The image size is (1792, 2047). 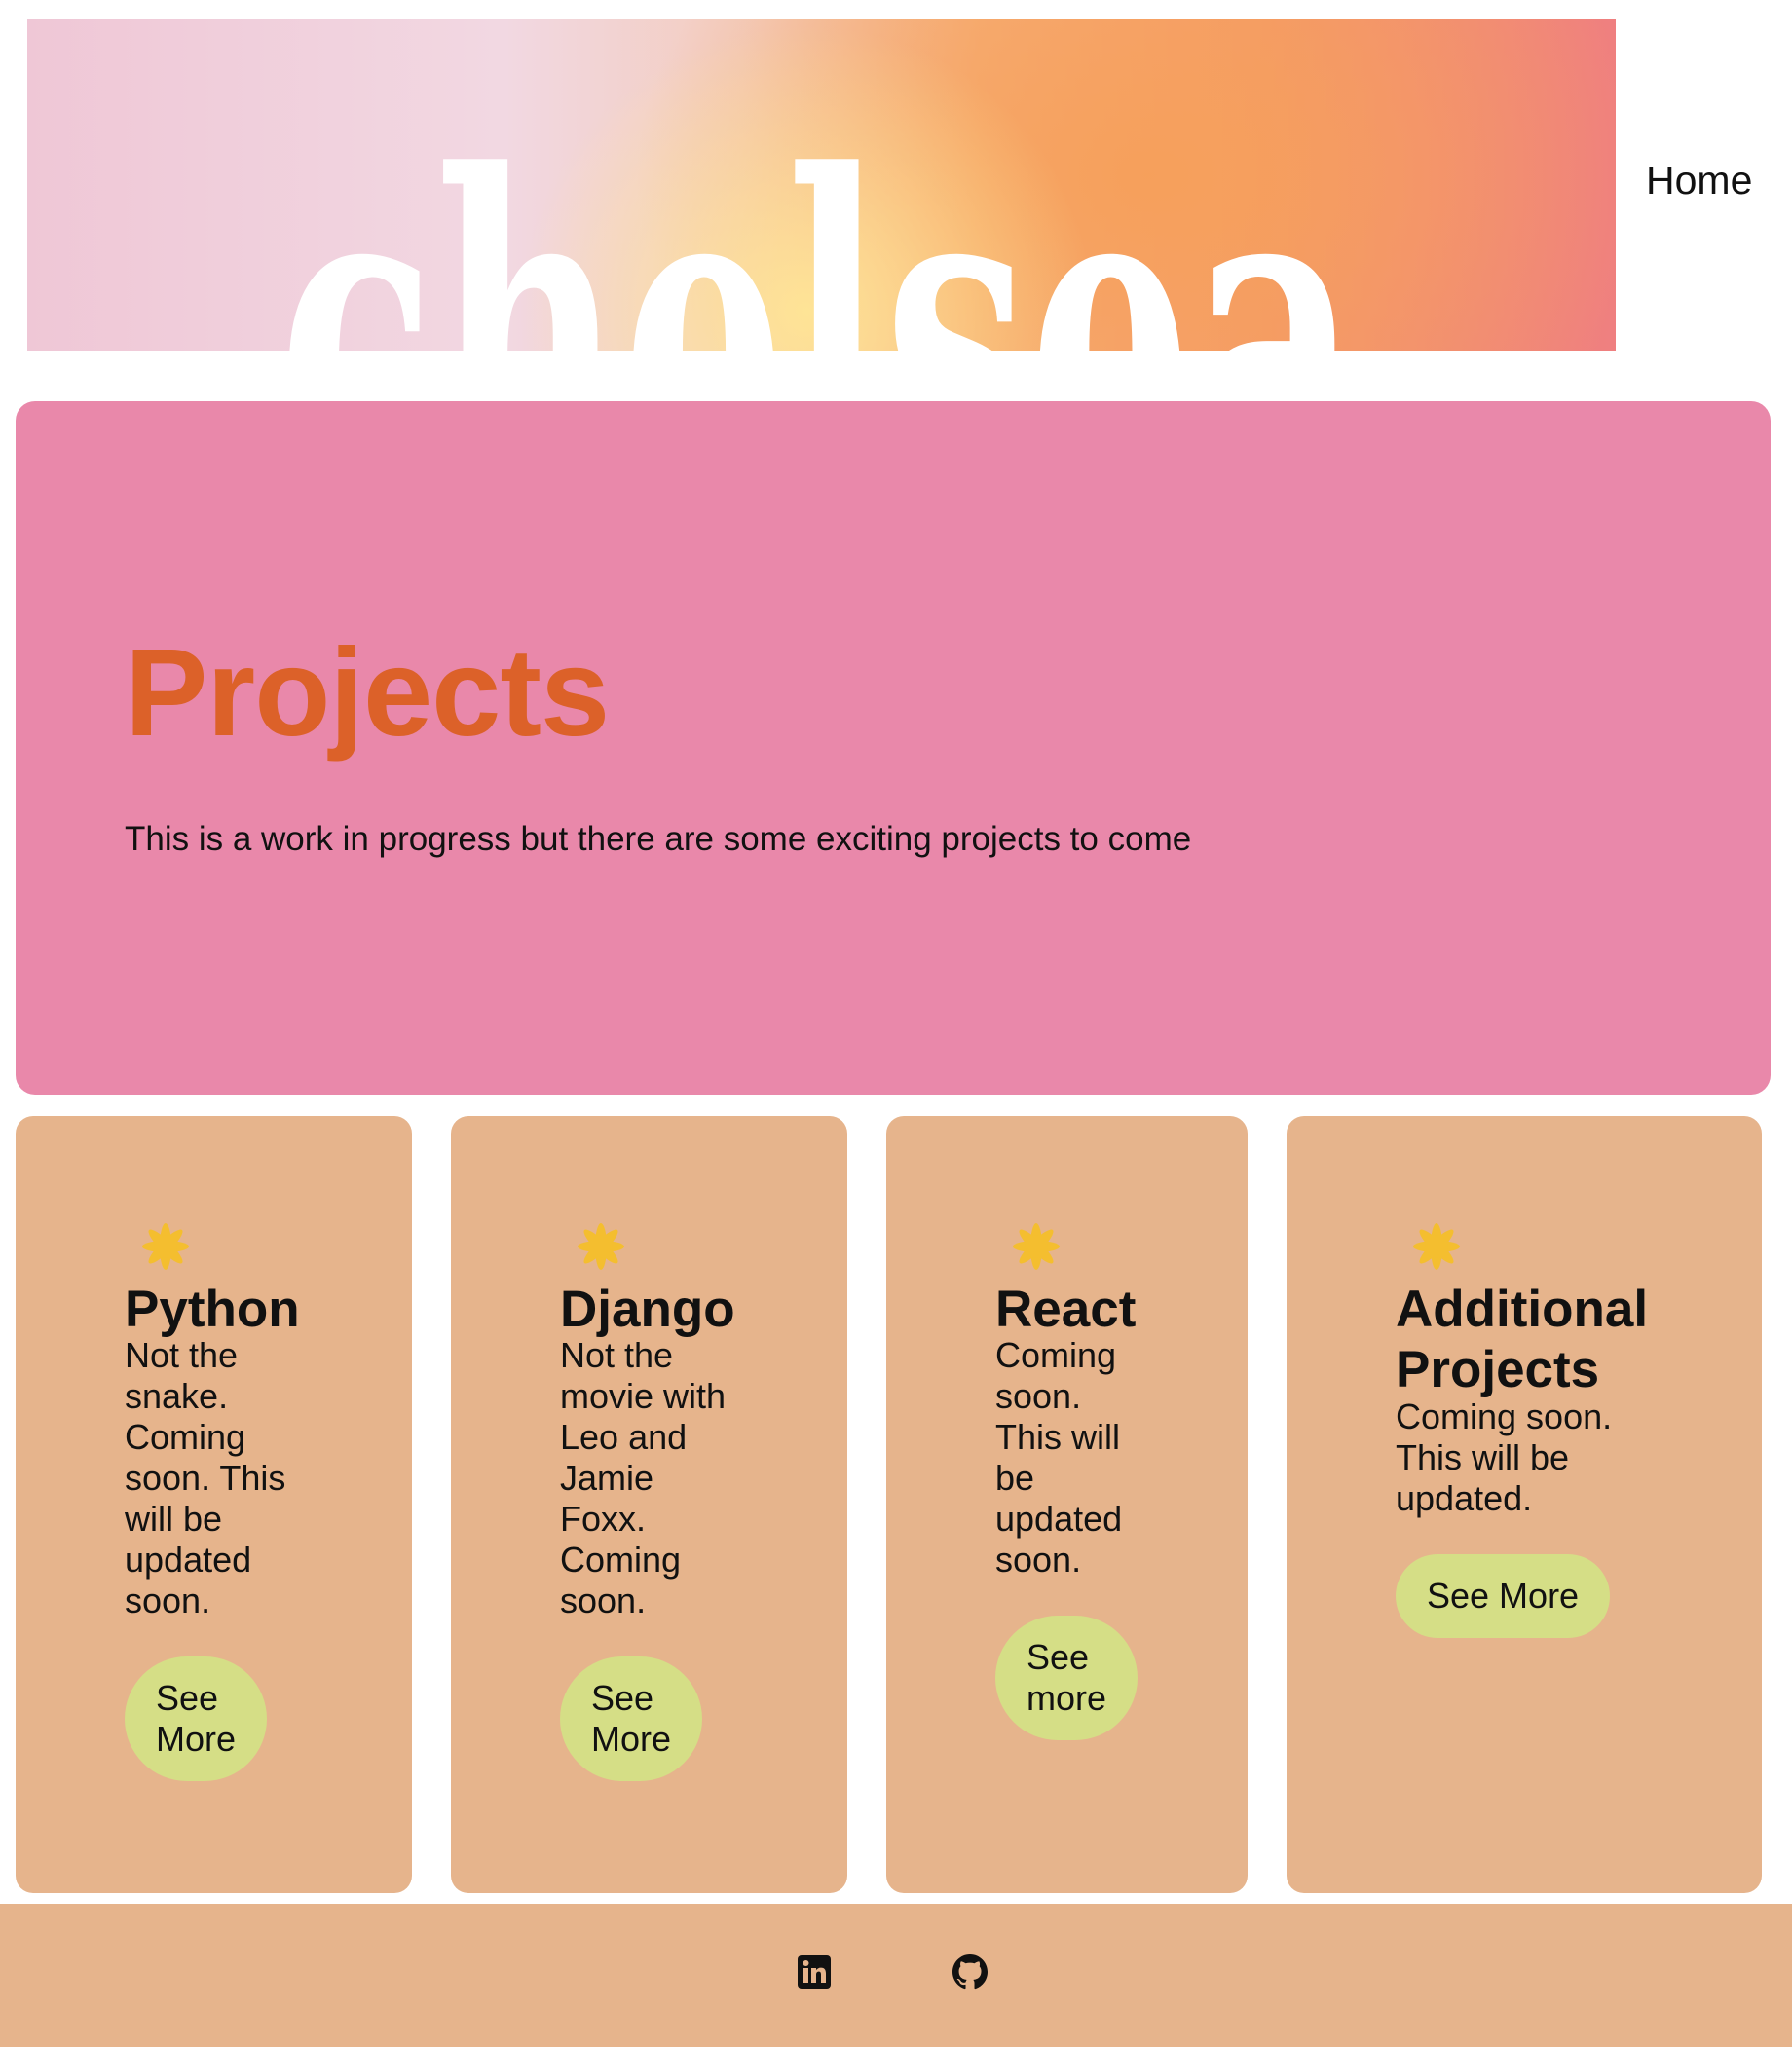 What do you see at coordinates (367, 693) in the screenshot?
I see `page-title: Projects` at bounding box center [367, 693].